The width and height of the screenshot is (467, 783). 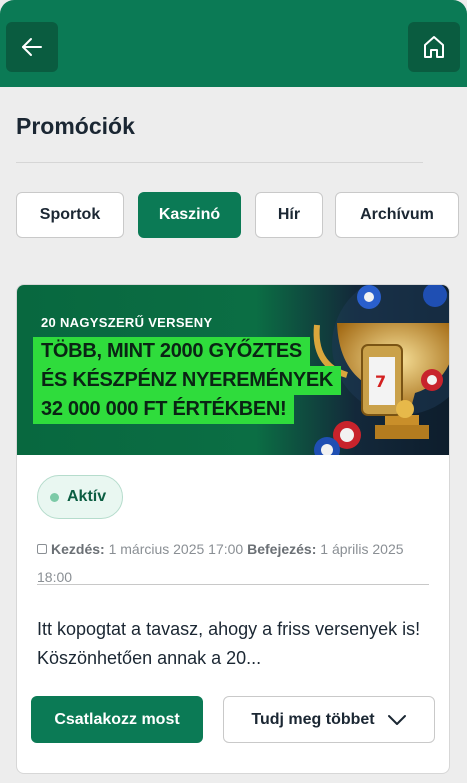 I want to click on back-button, so click(x=32, y=47).